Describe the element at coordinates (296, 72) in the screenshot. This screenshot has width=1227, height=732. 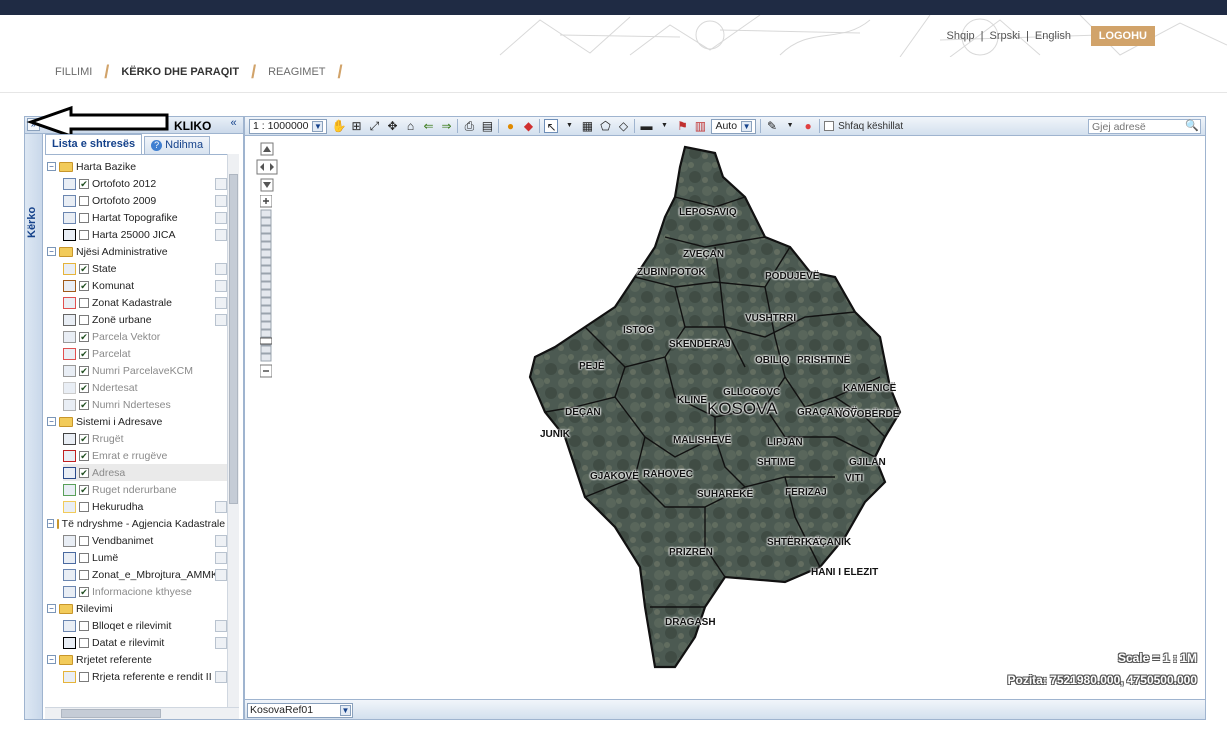
I see `nav-feedback: REAGIMET` at that location.